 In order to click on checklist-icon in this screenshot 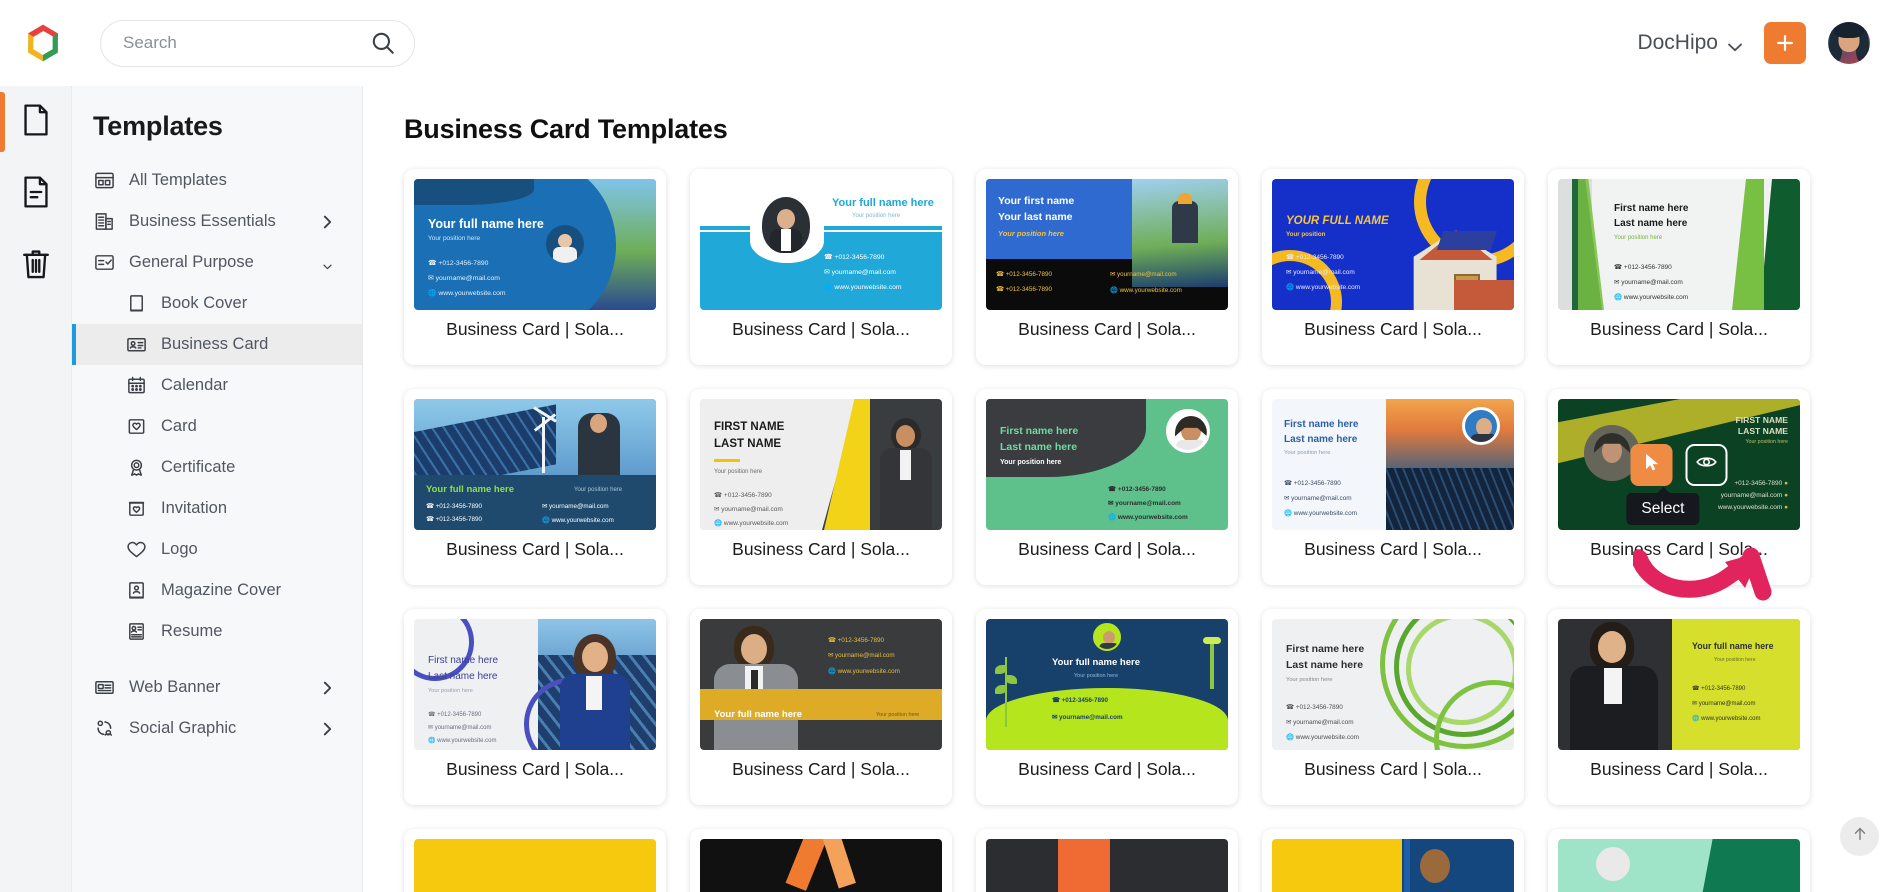, I will do `click(104, 262)`.